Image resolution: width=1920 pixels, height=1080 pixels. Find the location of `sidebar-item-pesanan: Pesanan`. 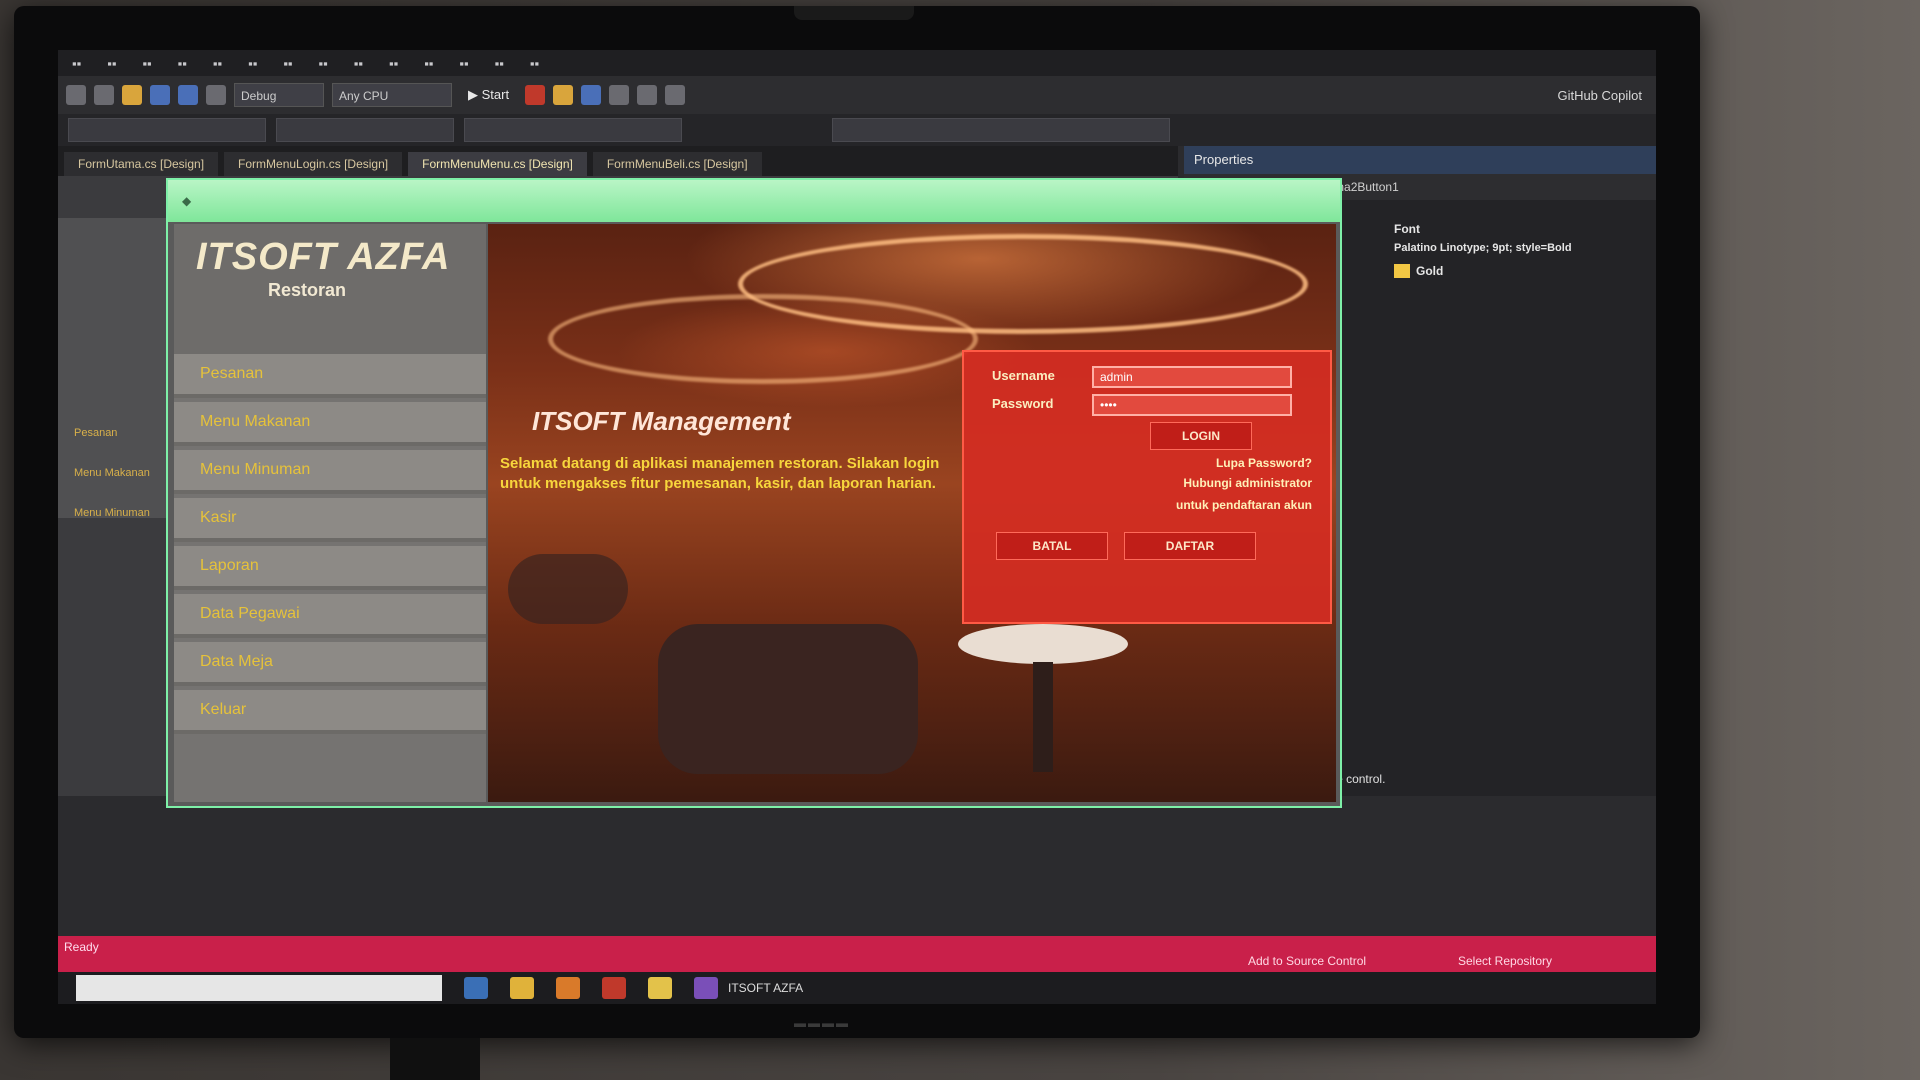

sidebar-item-pesanan: Pesanan is located at coordinates (330, 376).